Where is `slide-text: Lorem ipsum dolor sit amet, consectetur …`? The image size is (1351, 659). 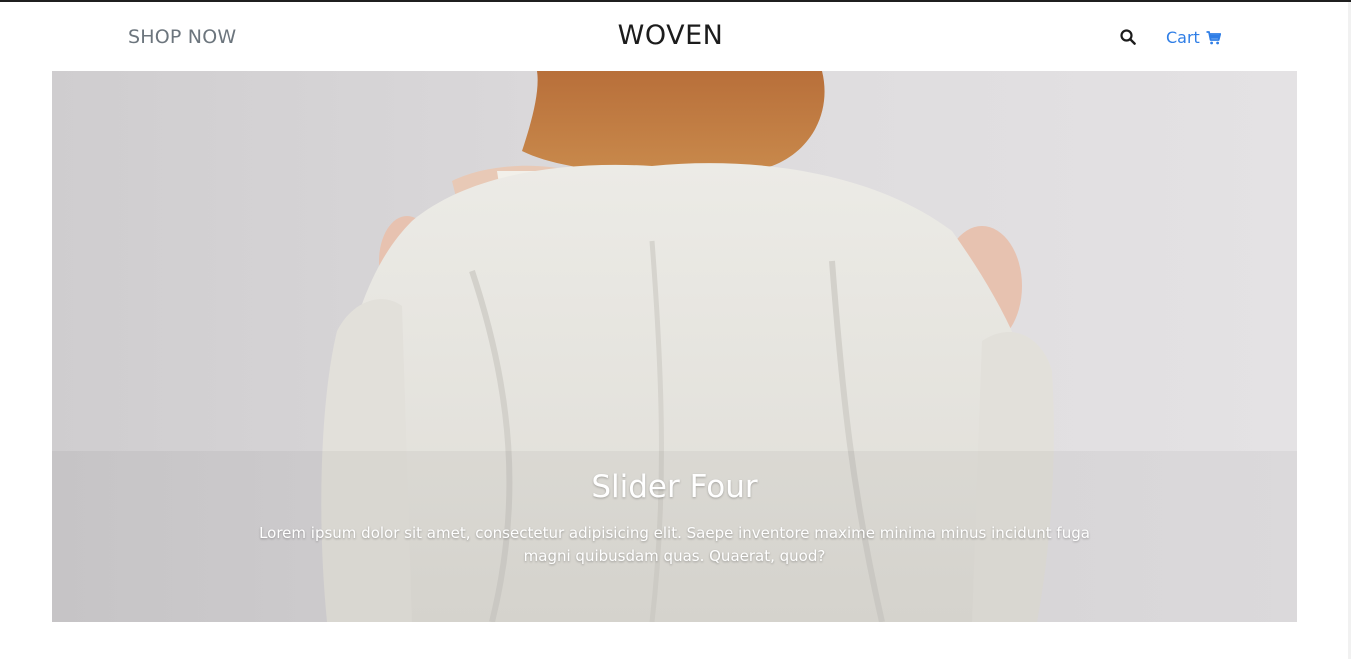 slide-text: Lorem ipsum dolor sit amet, consectetur … is located at coordinates (674, 544).